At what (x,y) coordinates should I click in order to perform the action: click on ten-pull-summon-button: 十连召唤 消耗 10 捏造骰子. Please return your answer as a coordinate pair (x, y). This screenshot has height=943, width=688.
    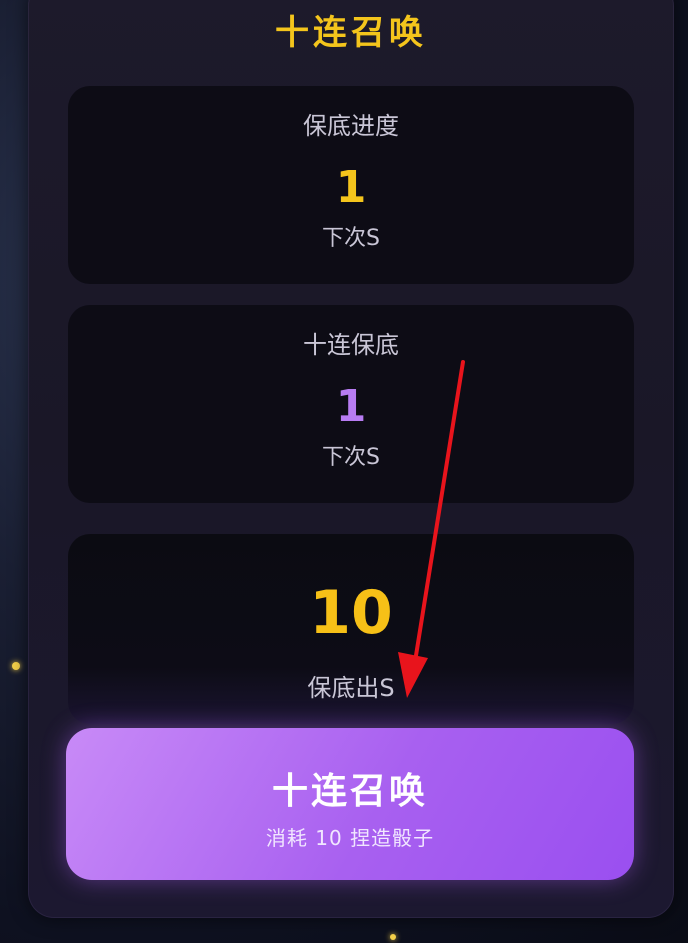
    Looking at the image, I should click on (350, 804).